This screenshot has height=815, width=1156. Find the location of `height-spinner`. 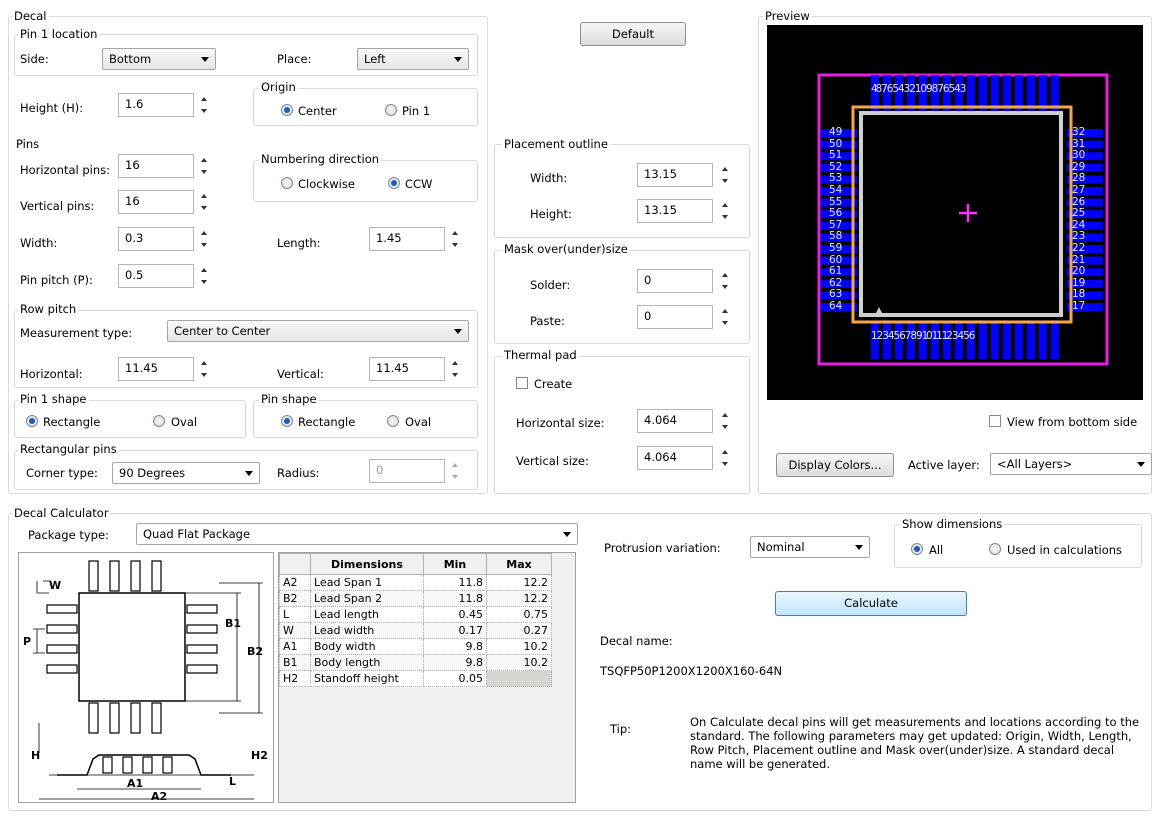

height-spinner is located at coordinates (205, 105).